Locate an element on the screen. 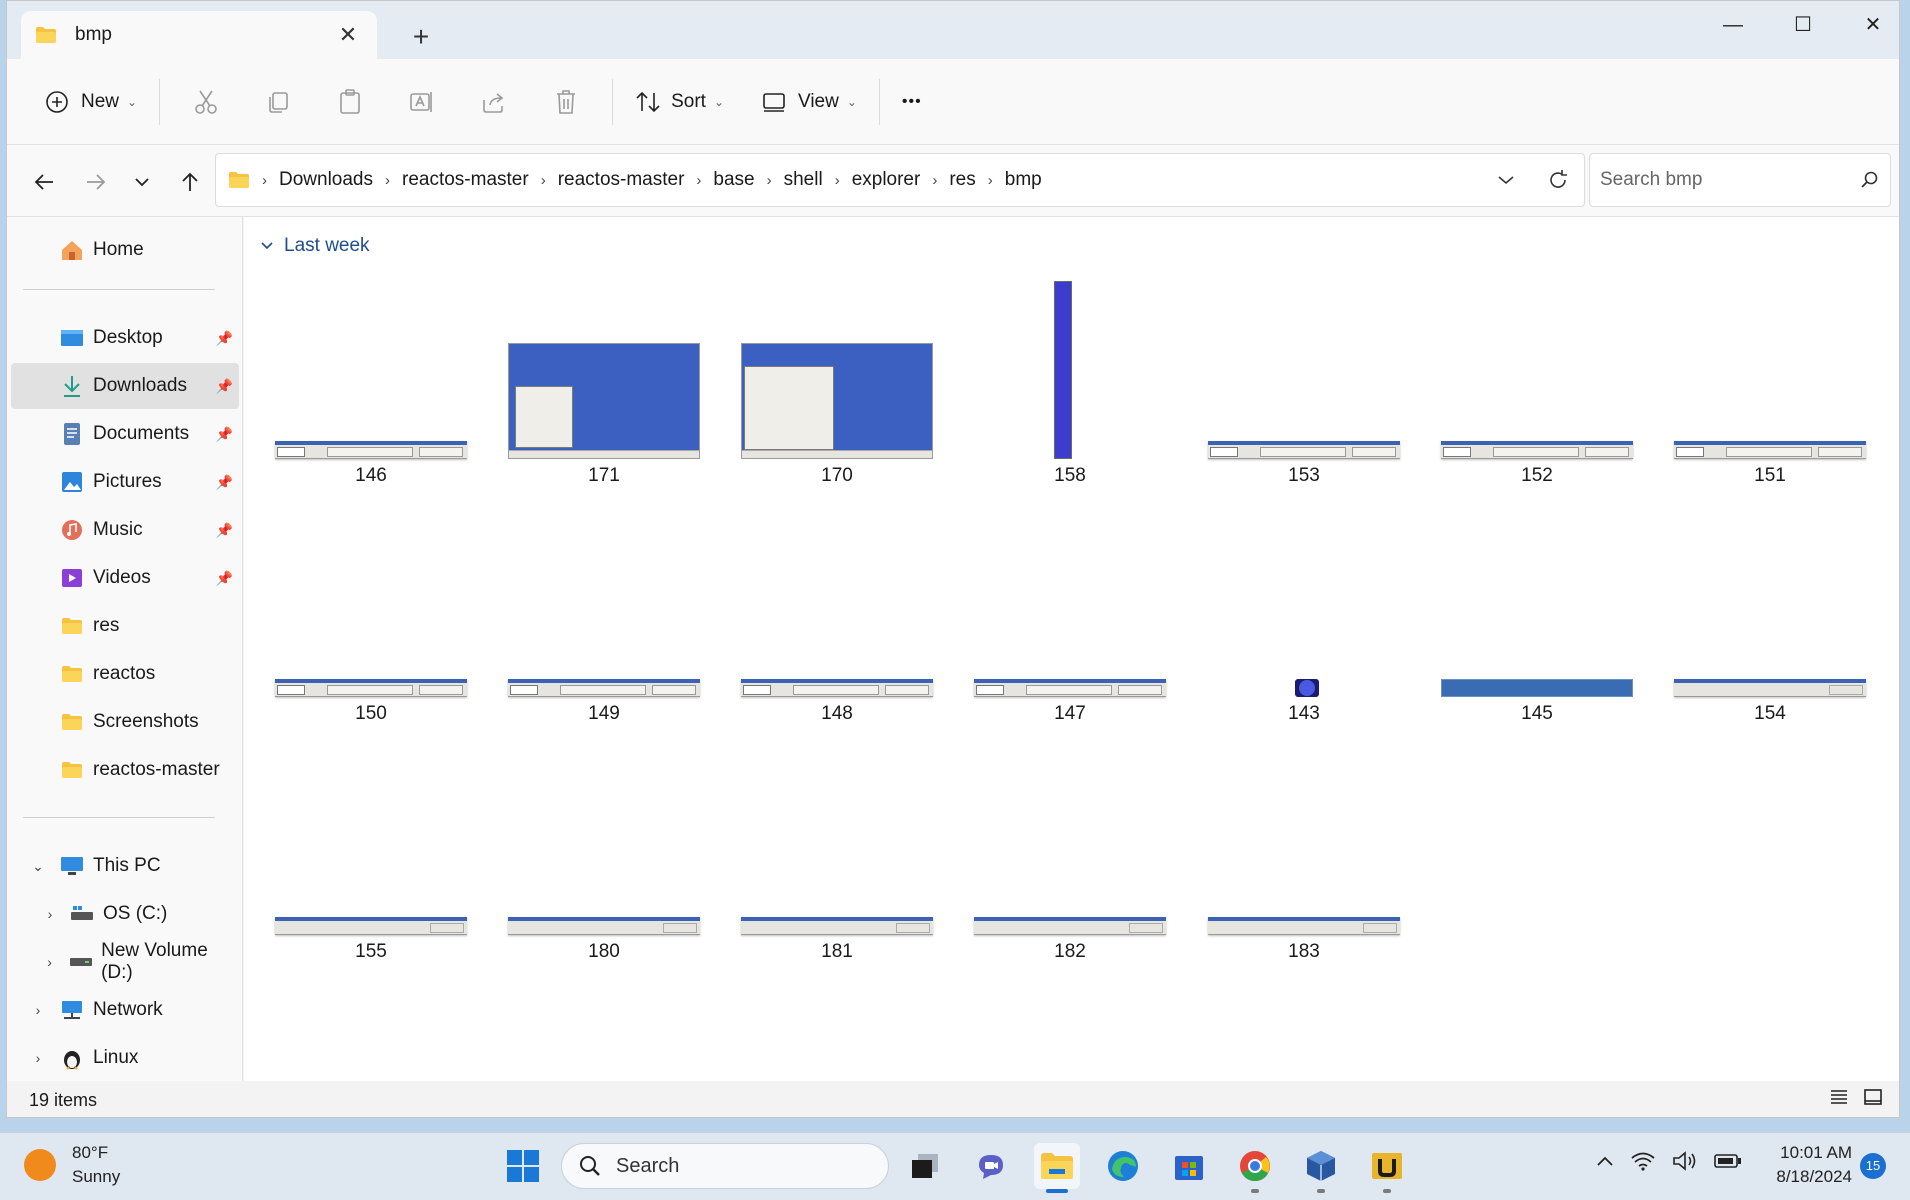  view-button: View ⌄ is located at coordinates (809, 102).